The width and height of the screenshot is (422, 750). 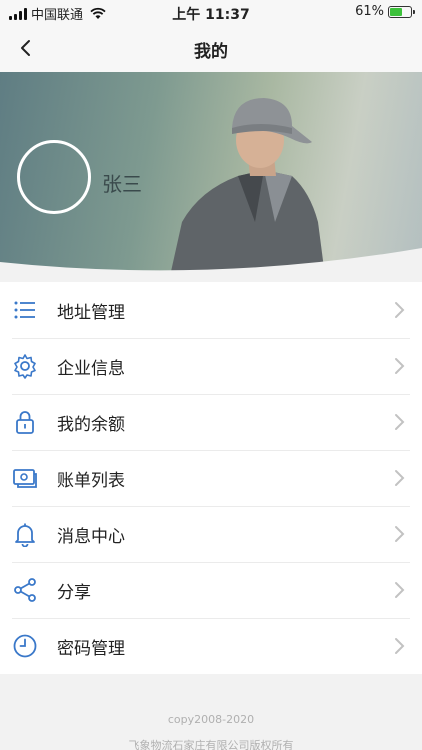 I want to click on menu-label: 账单列表, so click(x=91, y=480).